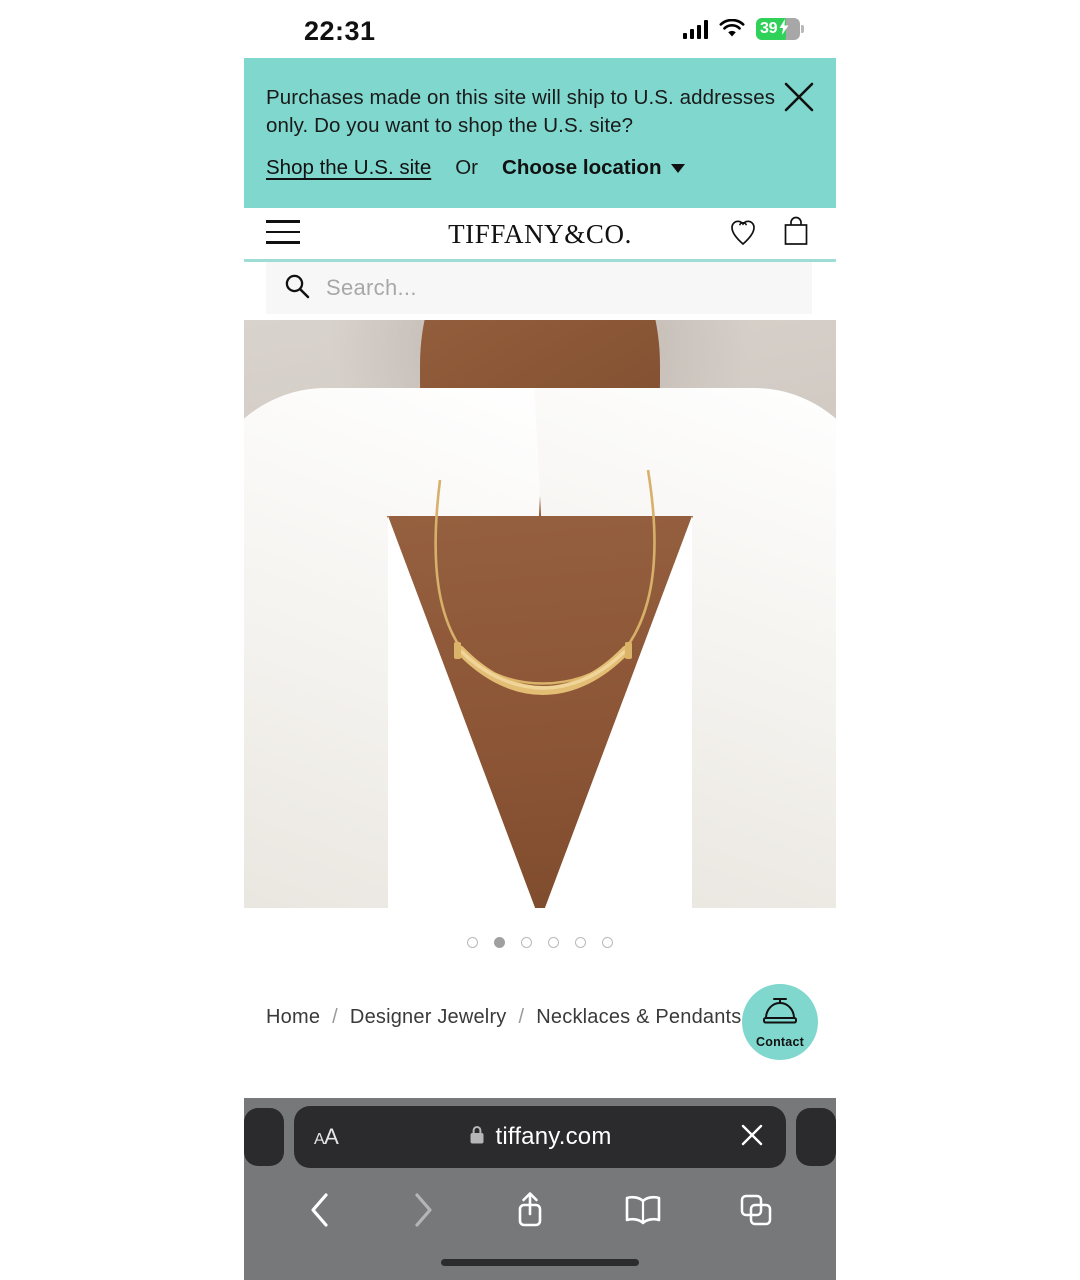  What do you see at coordinates (780, 29) in the screenshot?
I see `battery-charging-icon: 39` at bounding box center [780, 29].